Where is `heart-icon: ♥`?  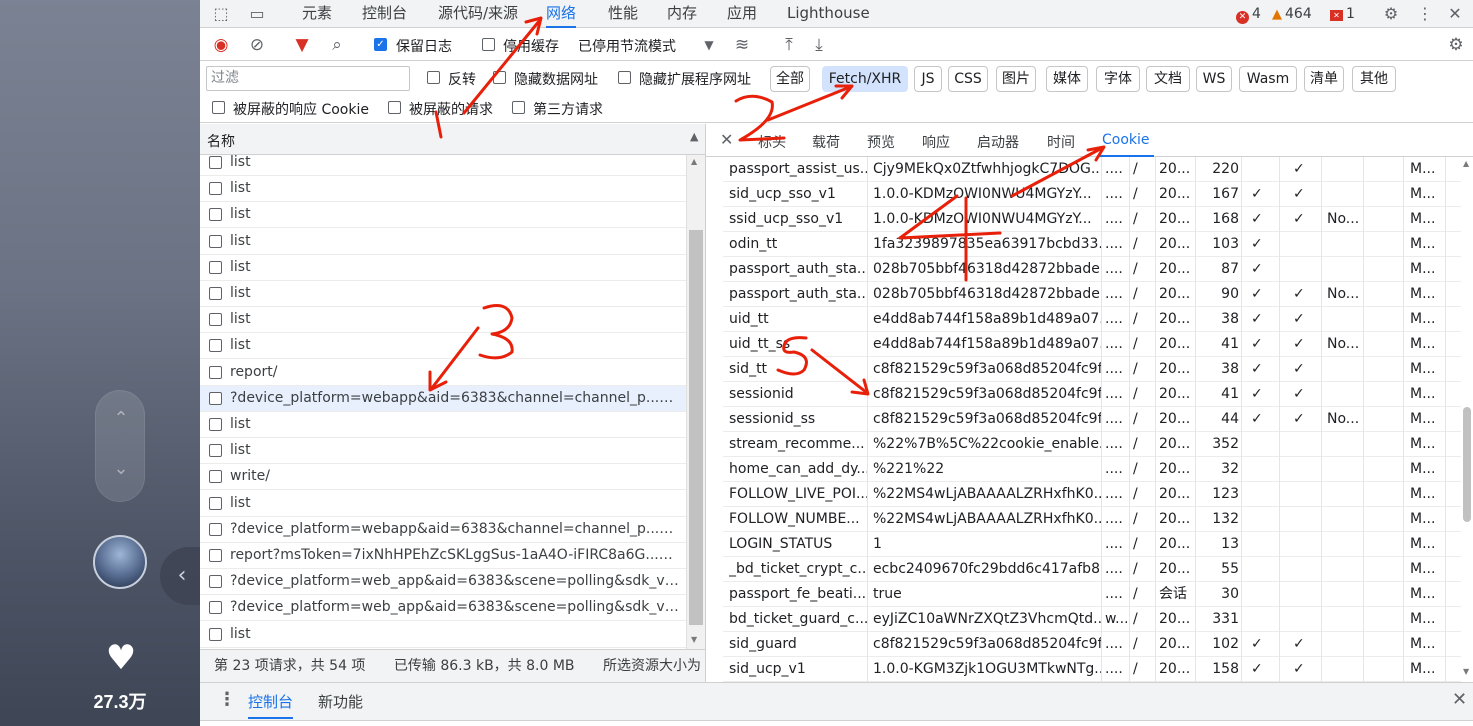 heart-icon: ♥ is located at coordinates (121, 658).